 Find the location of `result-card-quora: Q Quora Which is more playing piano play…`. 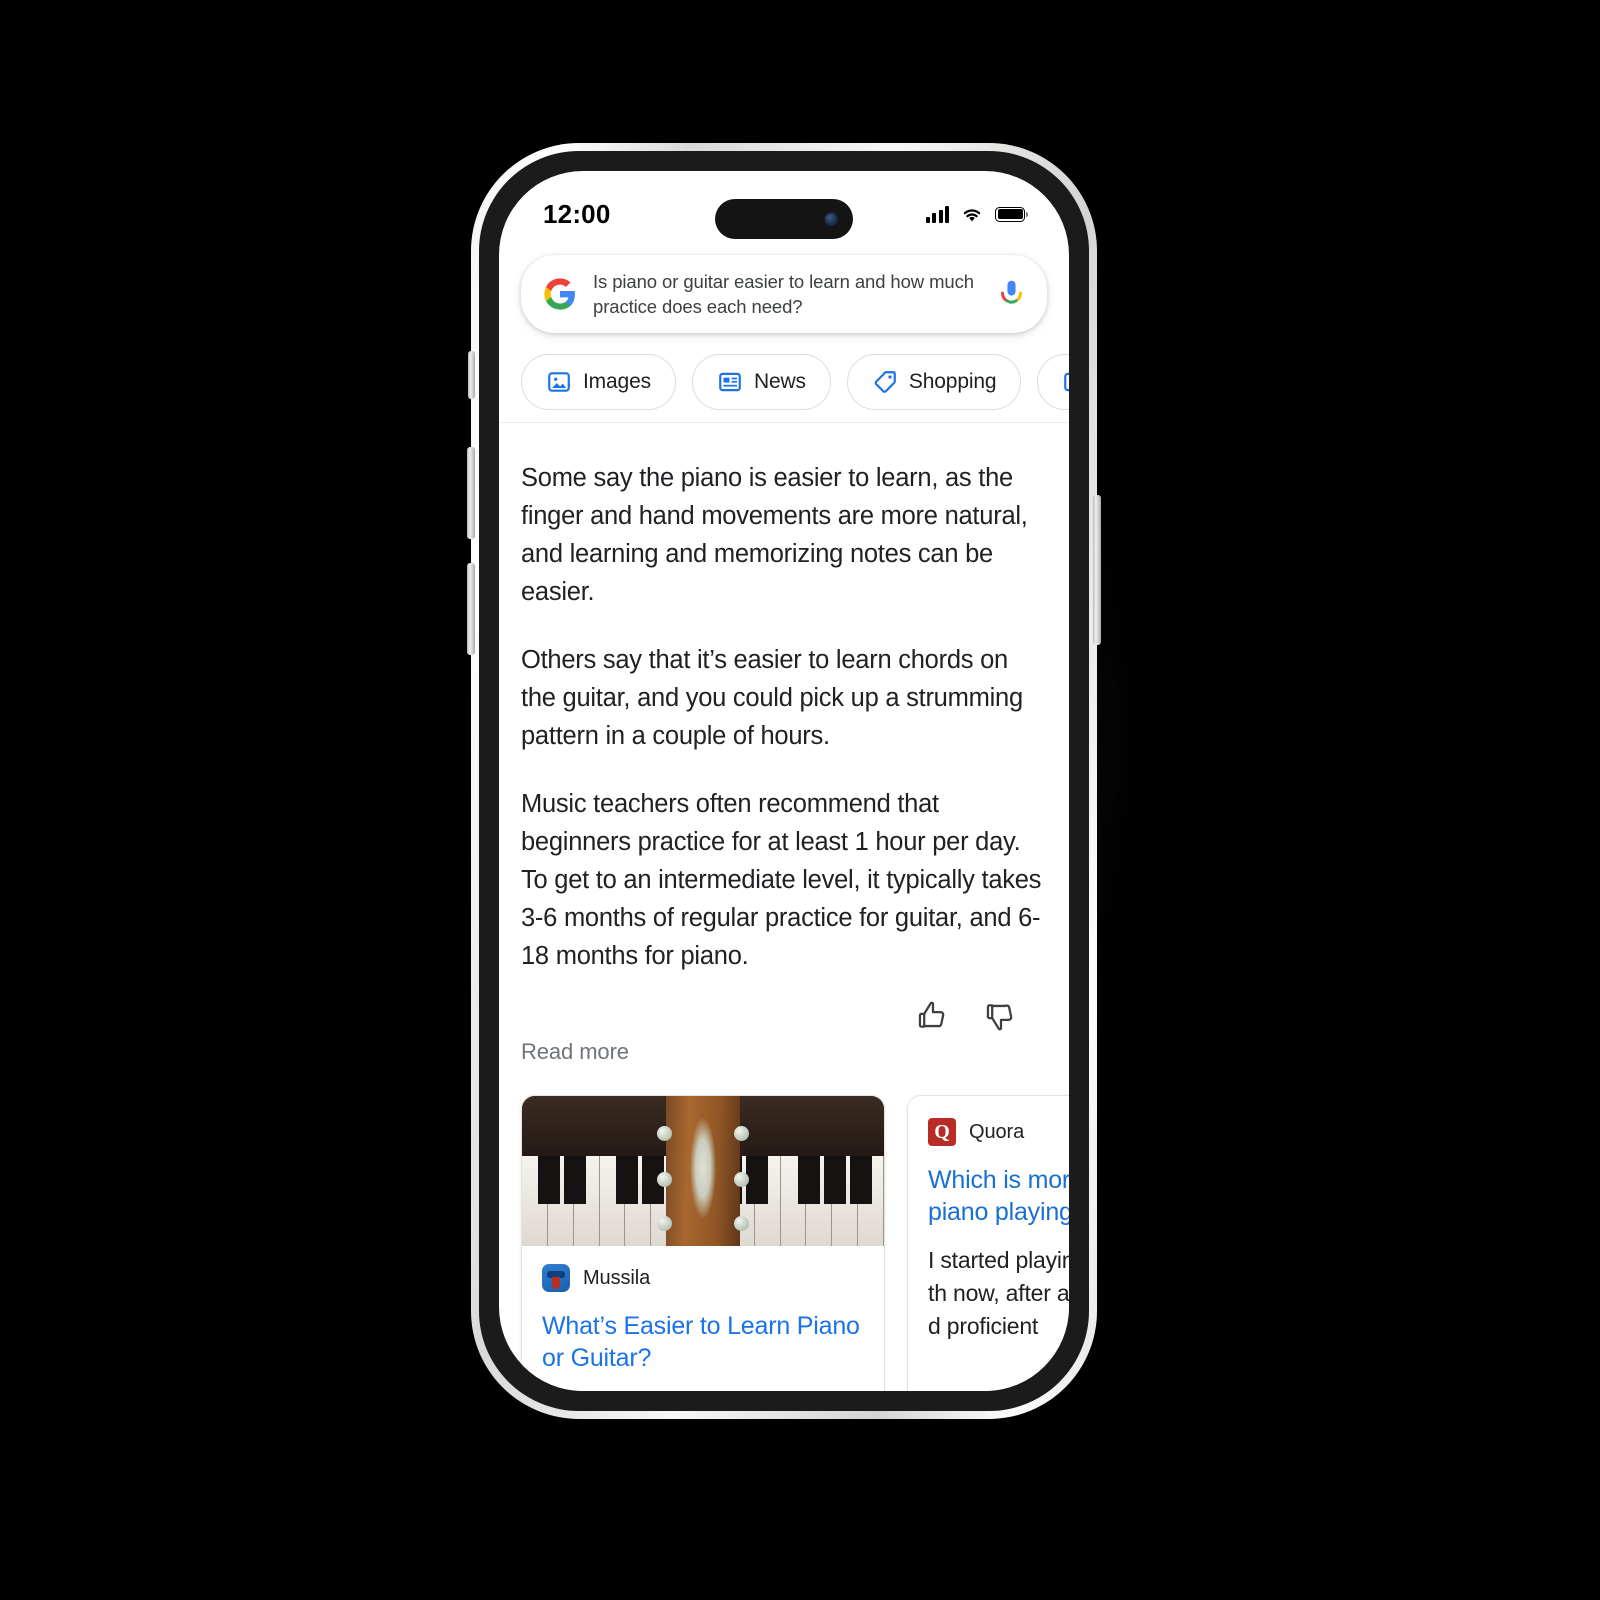

result-card-quora: Q Quora Which is more playing piano play… is located at coordinates (988, 1243).